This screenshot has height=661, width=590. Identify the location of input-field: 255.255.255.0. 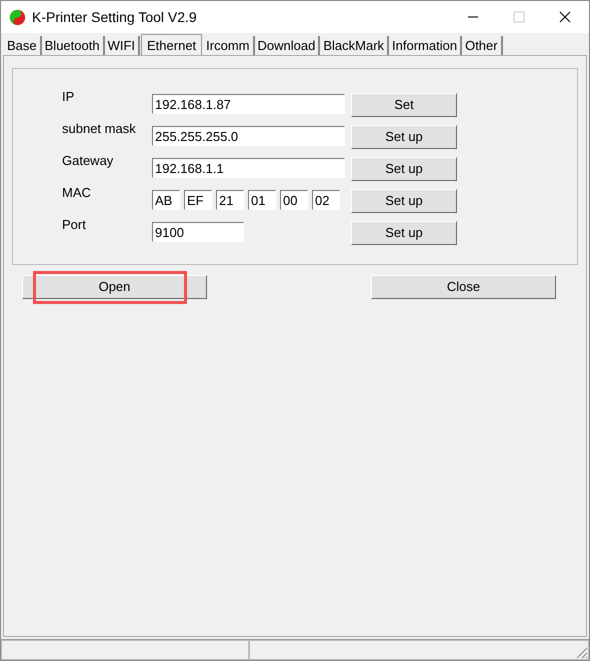
(248, 136).